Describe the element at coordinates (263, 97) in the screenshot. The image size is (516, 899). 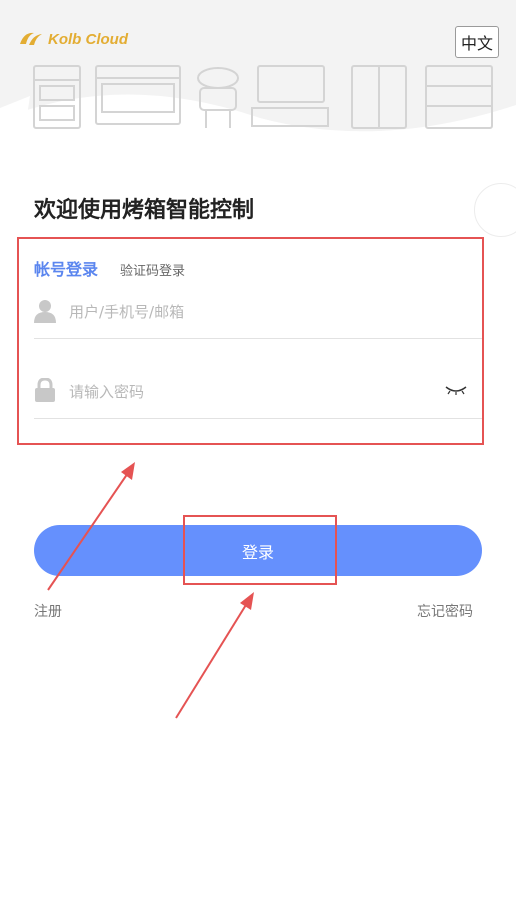
I see `oven-illustrations` at that location.